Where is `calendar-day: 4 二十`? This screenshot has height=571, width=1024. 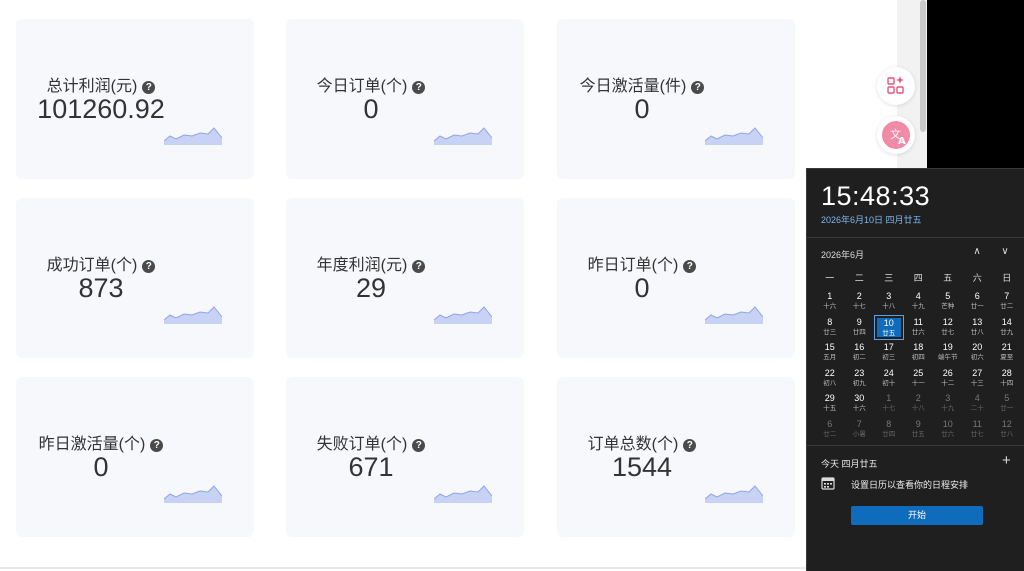 calendar-day: 4 二十 is located at coordinates (978, 403).